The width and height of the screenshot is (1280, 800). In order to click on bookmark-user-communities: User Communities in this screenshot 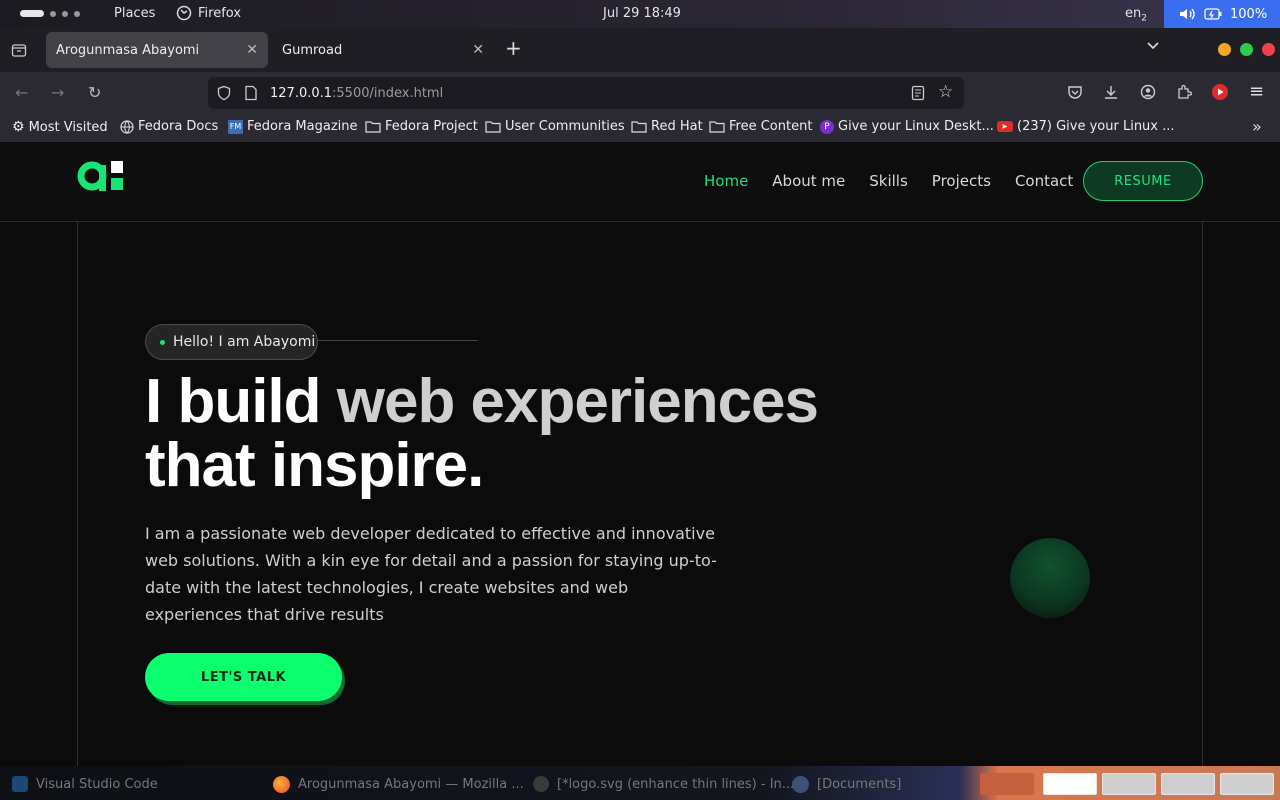, I will do `click(555, 126)`.